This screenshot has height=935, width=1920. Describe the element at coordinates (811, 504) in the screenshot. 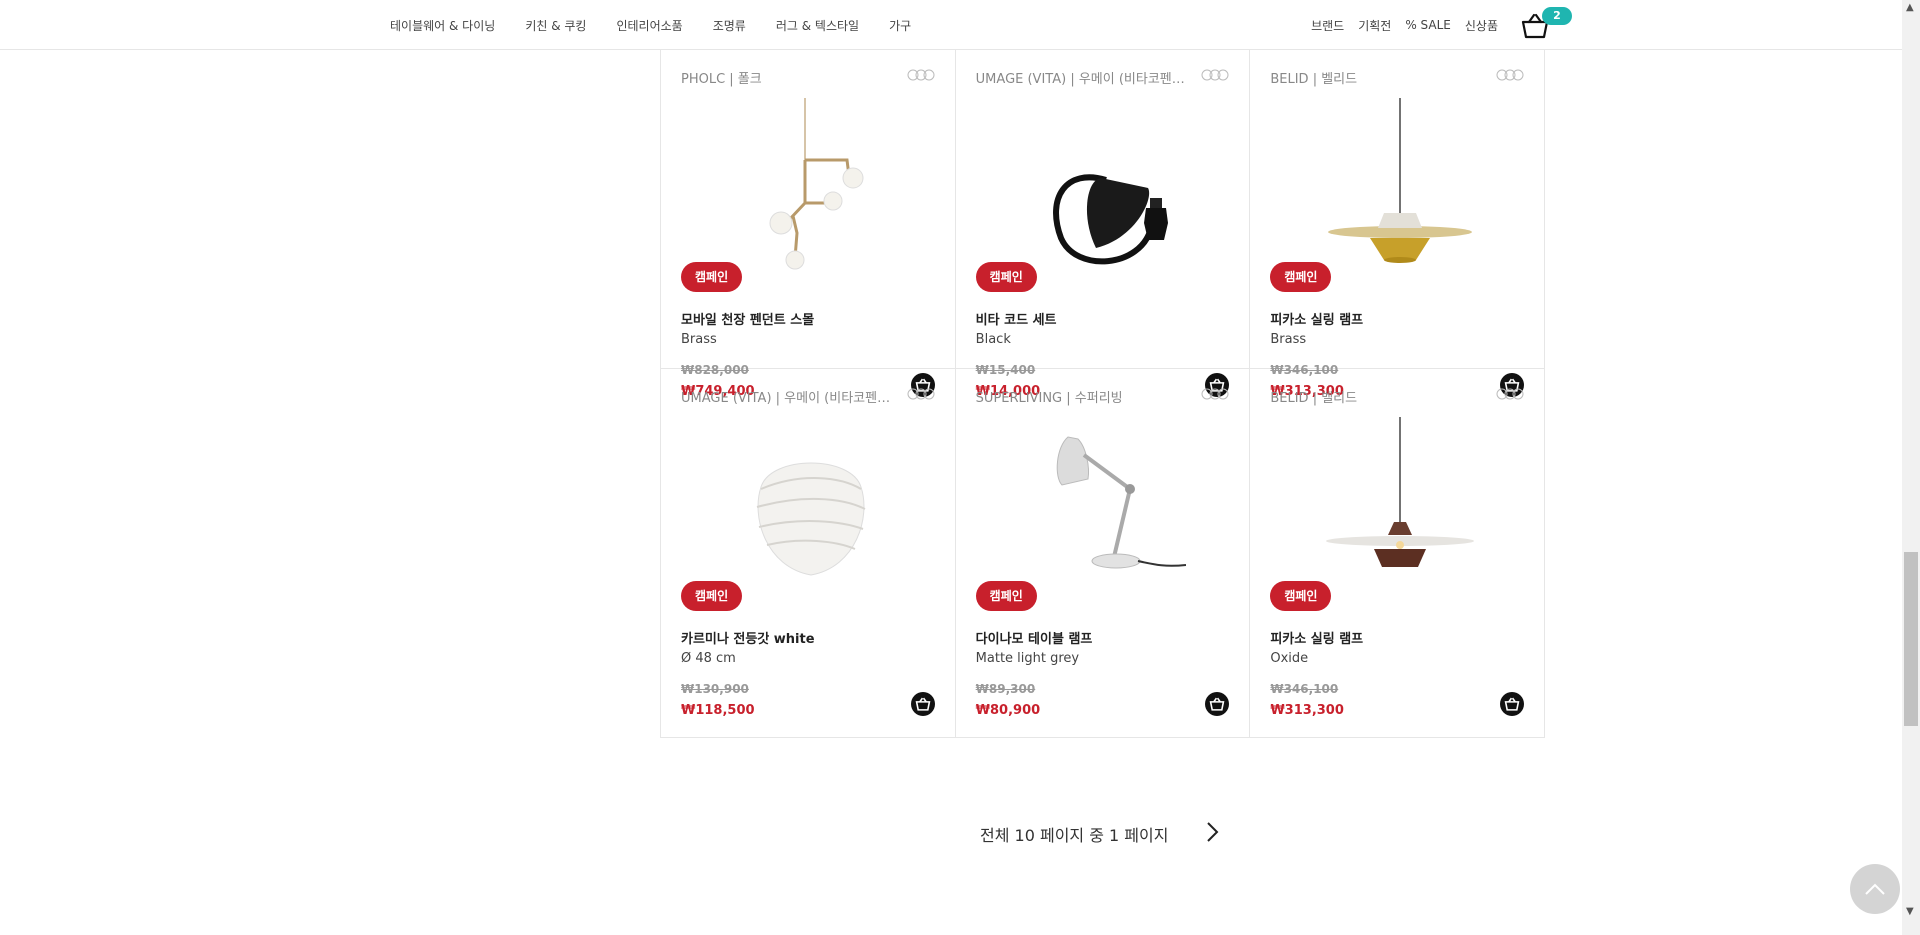

I see `product-image-carmina-white` at that location.